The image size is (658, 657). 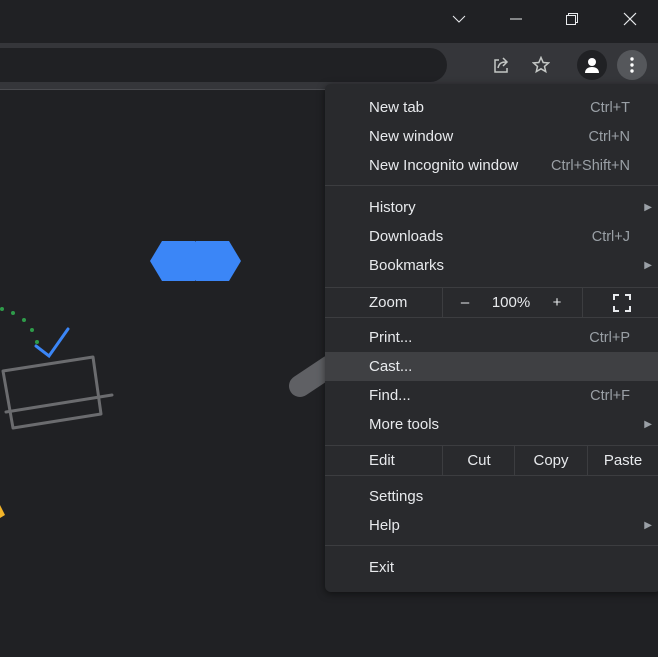 I want to click on close-button, so click(x=630, y=19).